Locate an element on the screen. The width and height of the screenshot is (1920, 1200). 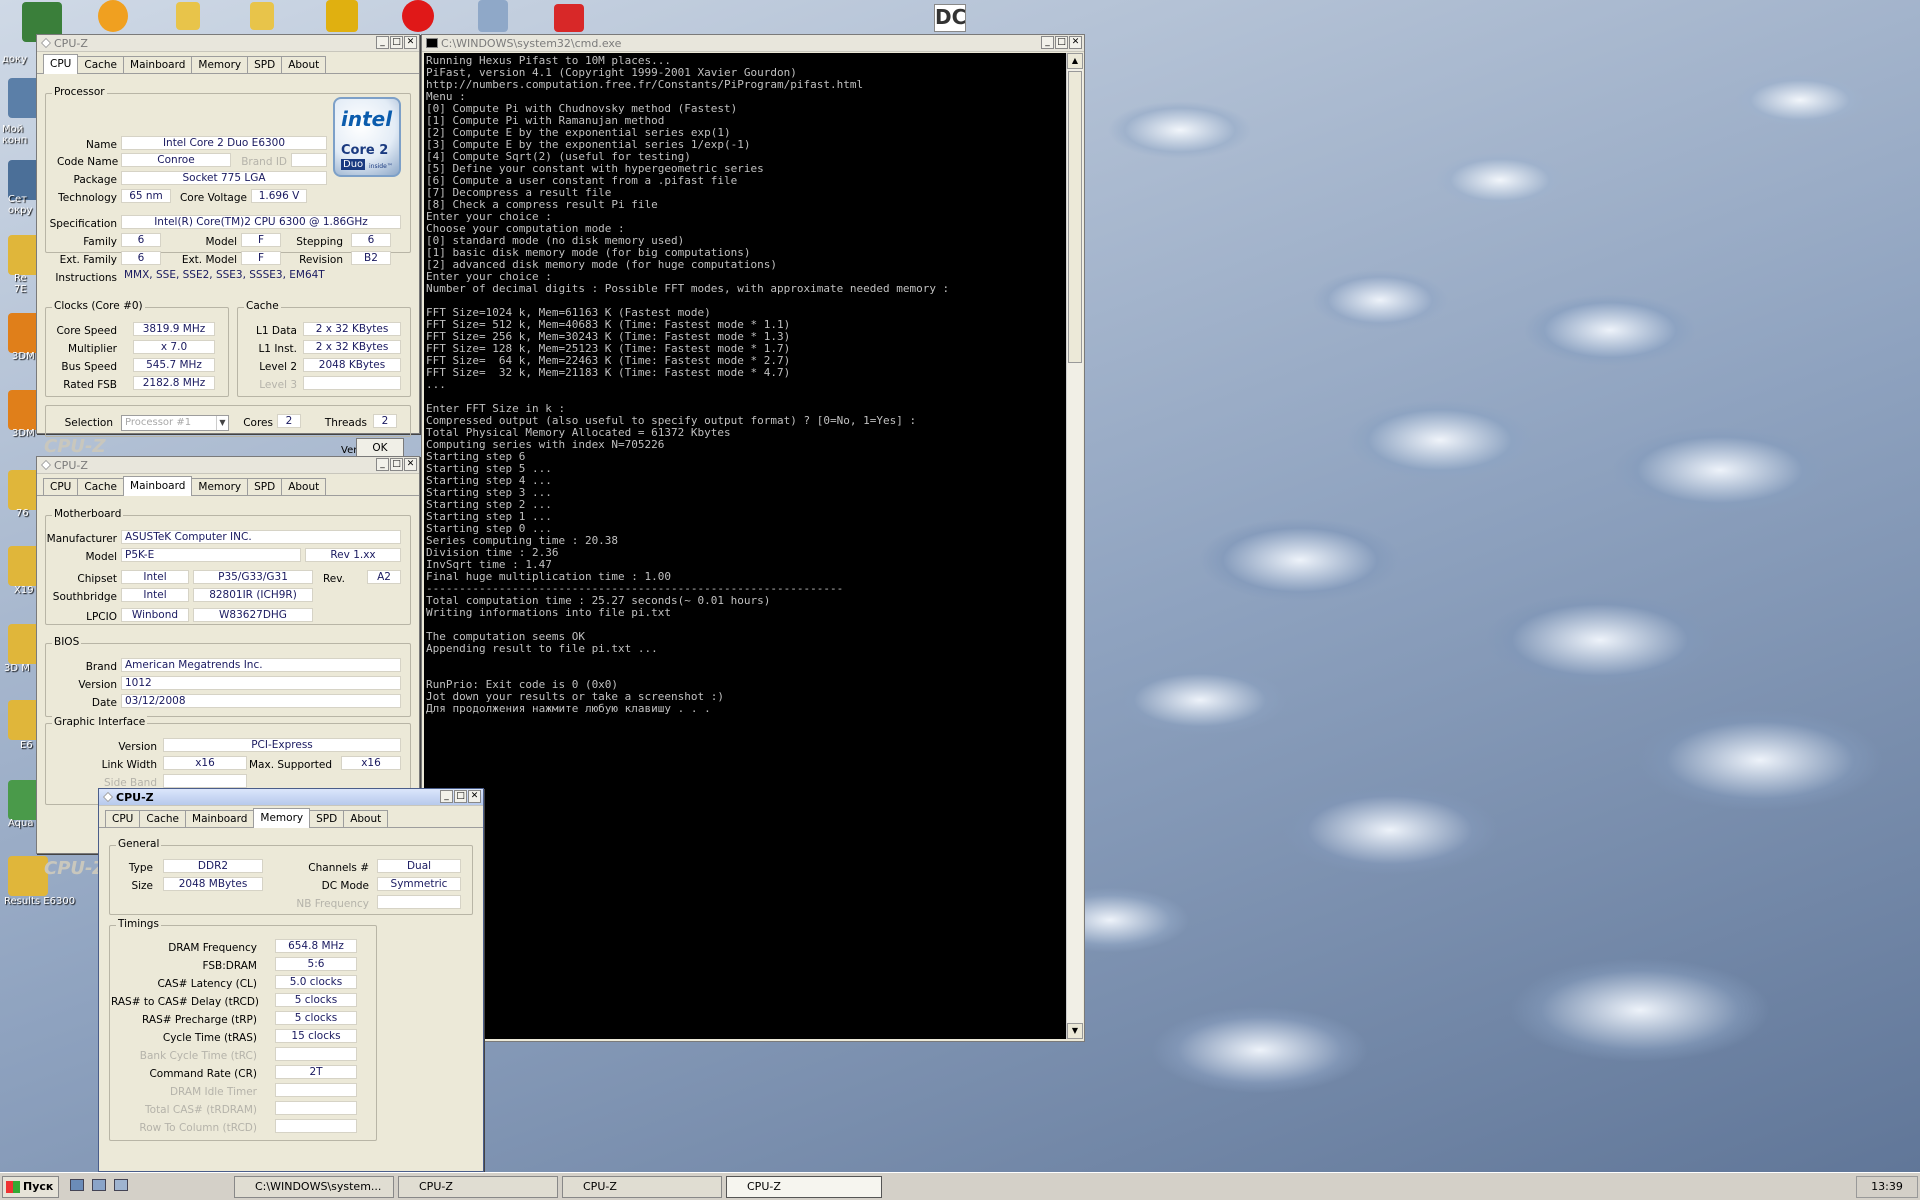
maxsupported-value: x16 is located at coordinates (371, 763).